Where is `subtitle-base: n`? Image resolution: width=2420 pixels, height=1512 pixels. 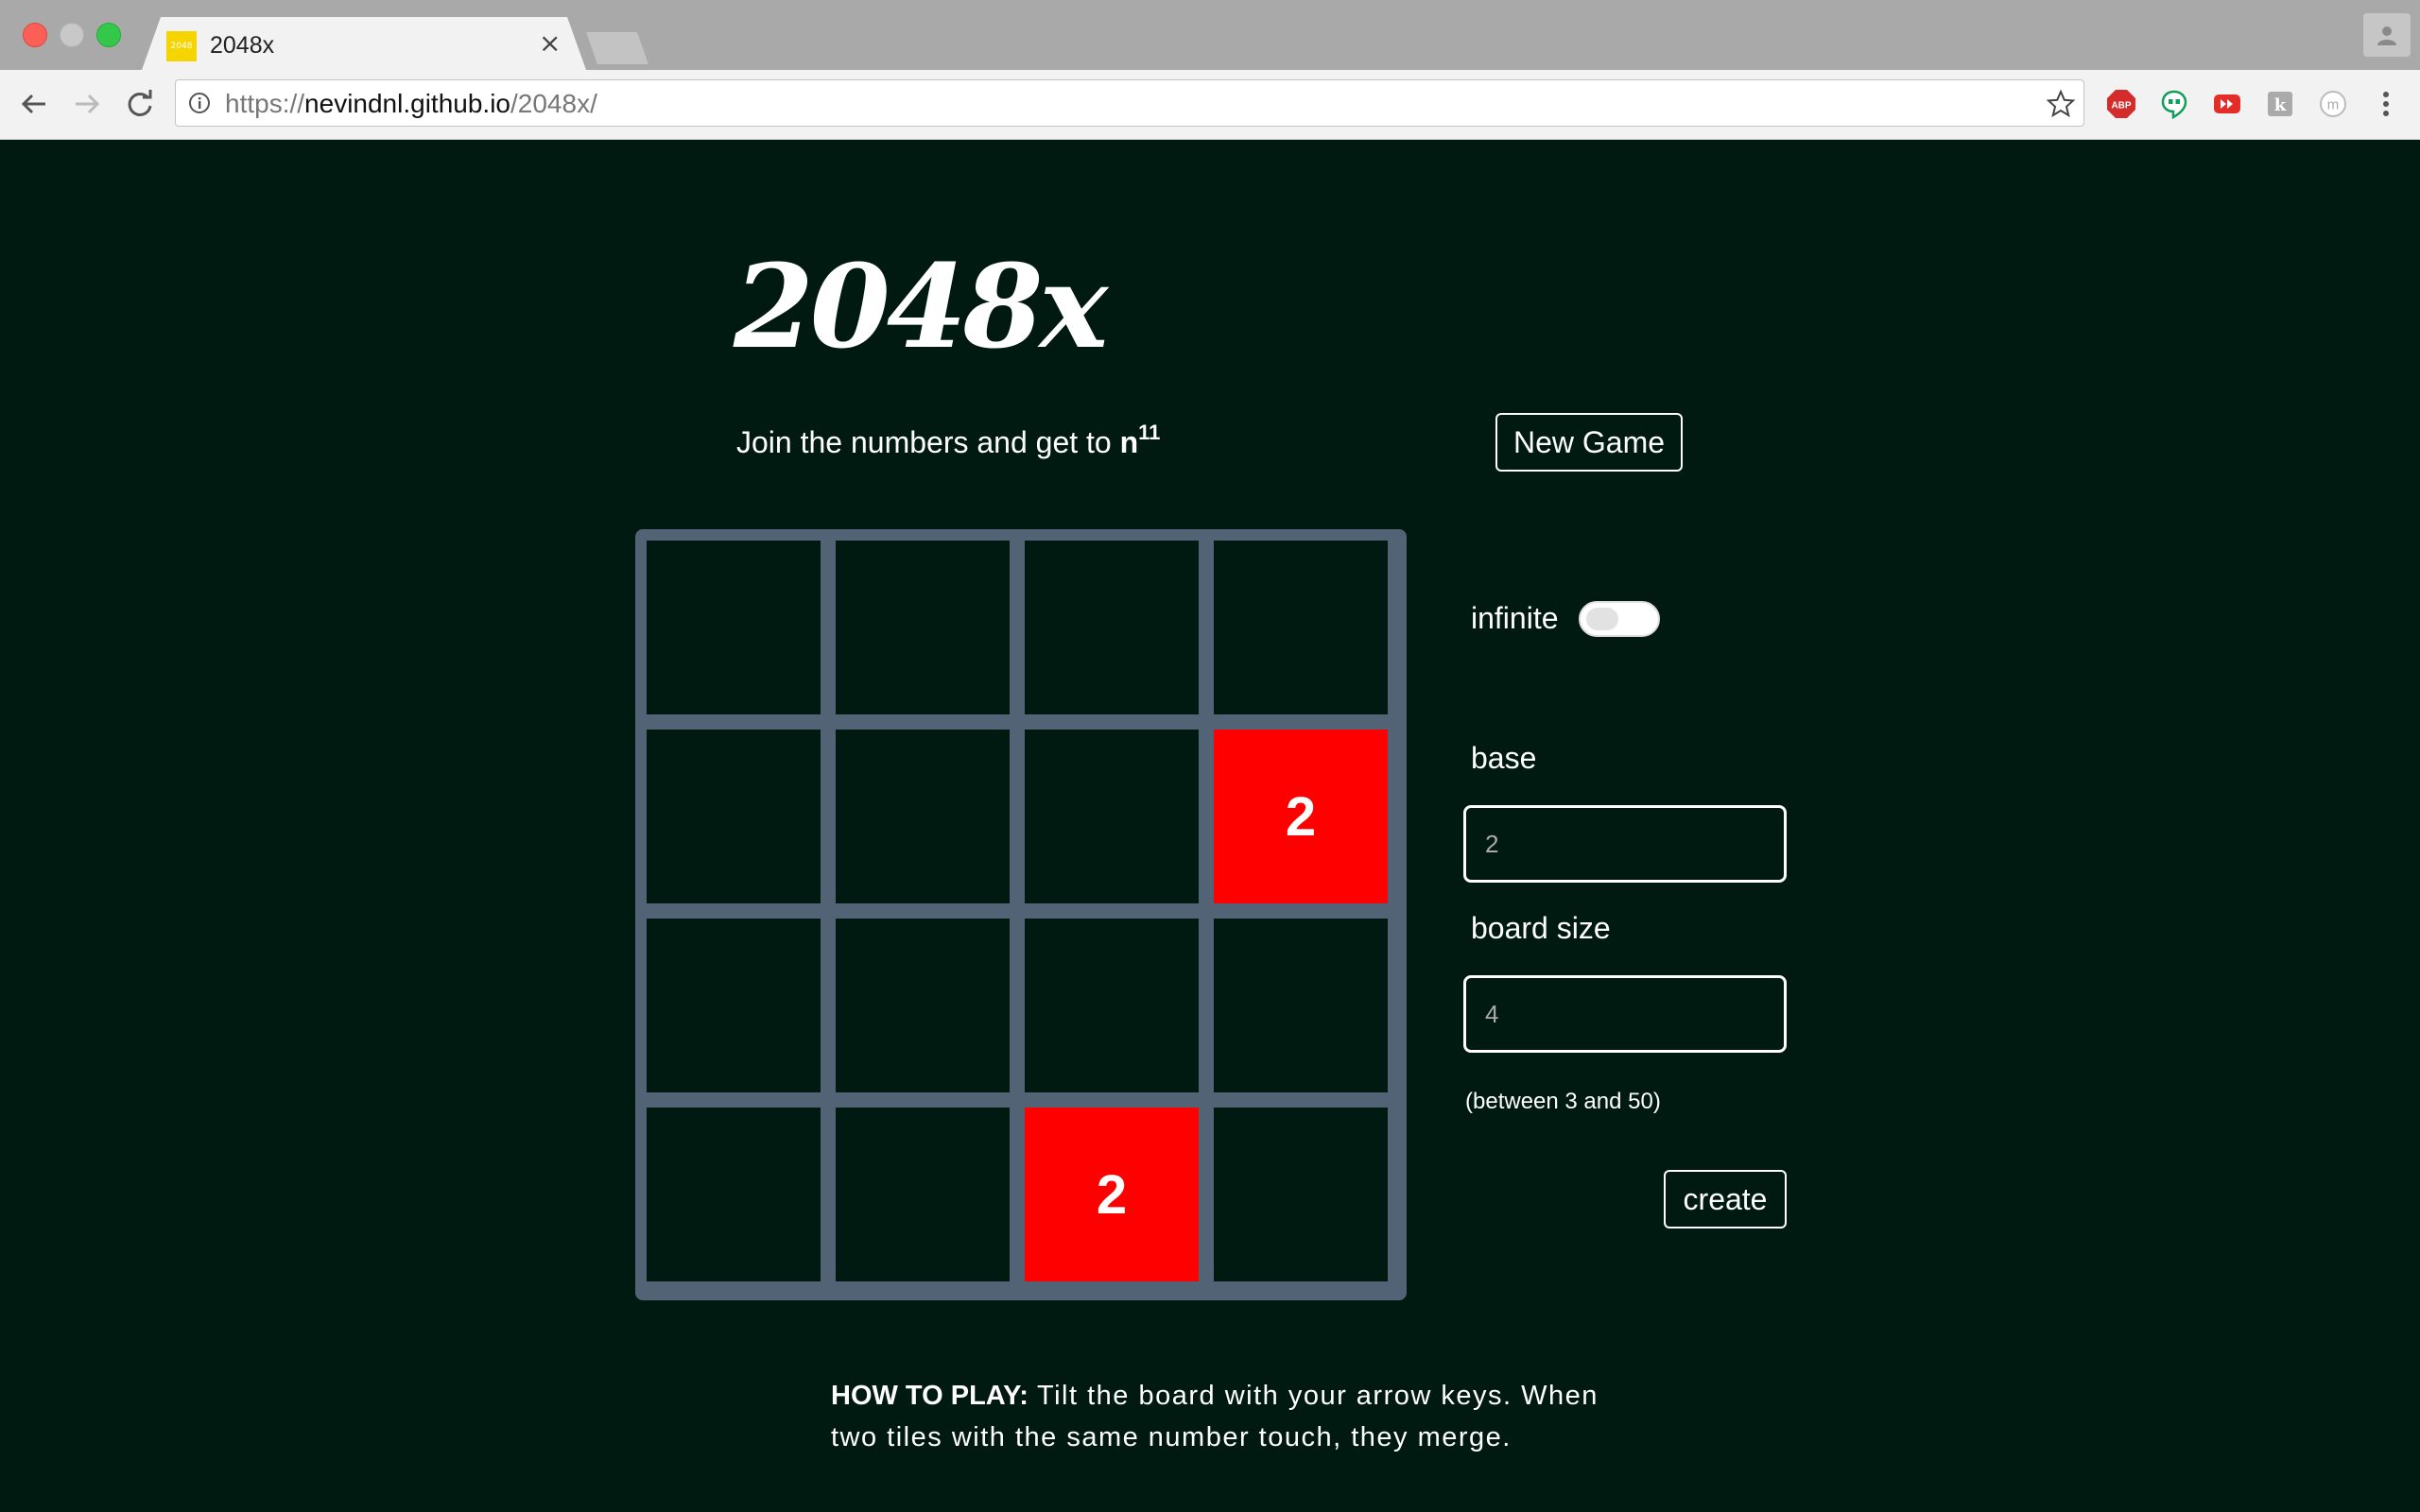
subtitle-base: n is located at coordinates (1129, 442).